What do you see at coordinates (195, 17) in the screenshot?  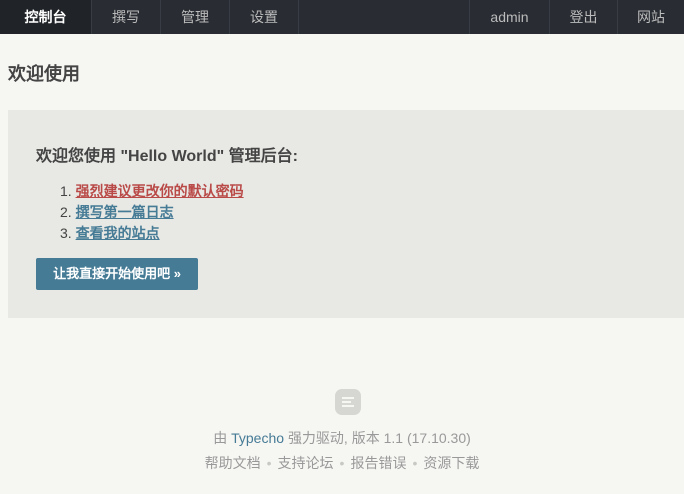 I see `nav-manage: 管理` at bounding box center [195, 17].